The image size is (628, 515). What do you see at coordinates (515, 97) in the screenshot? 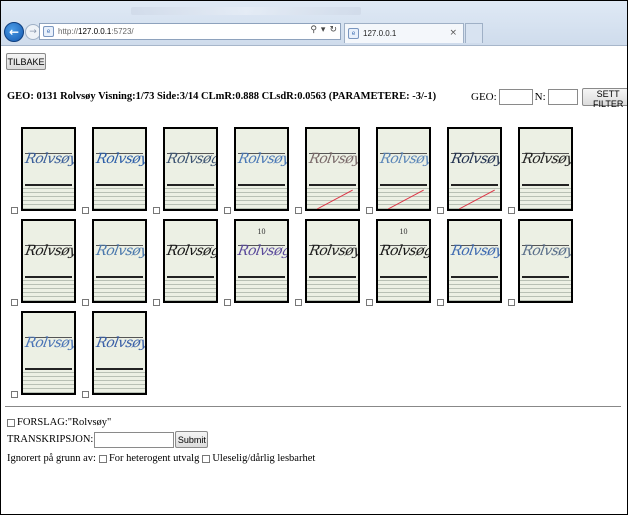
I see `geo-input` at bounding box center [515, 97].